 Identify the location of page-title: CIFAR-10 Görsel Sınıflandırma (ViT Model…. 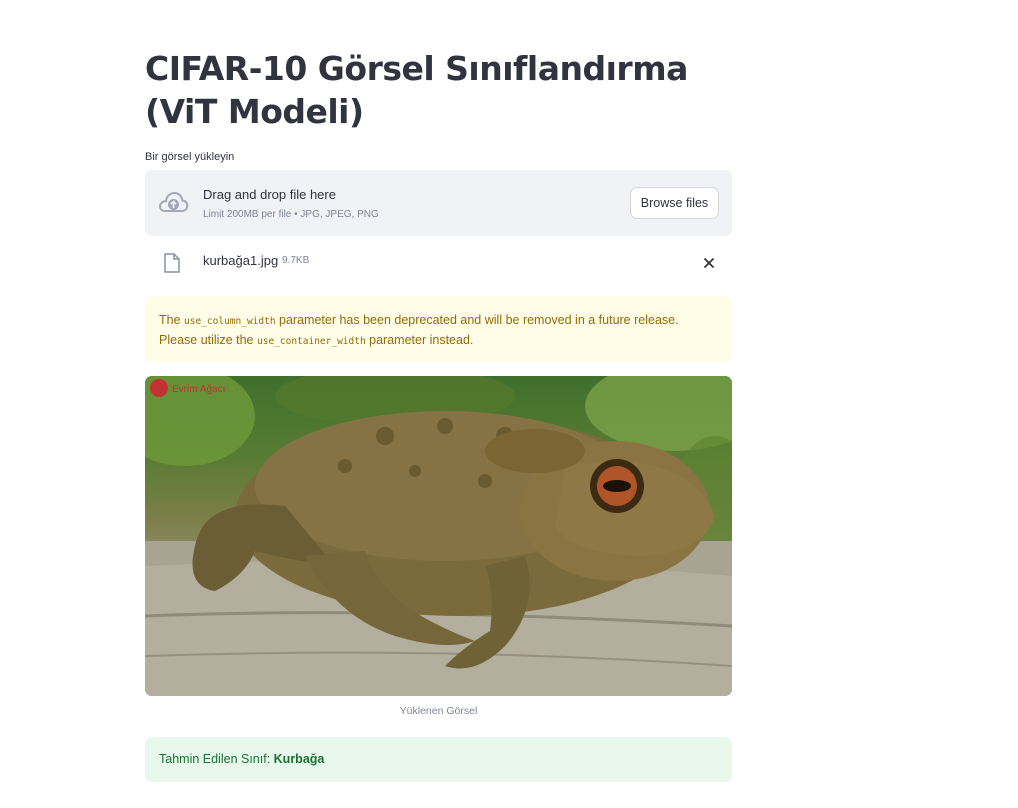
(416, 90).